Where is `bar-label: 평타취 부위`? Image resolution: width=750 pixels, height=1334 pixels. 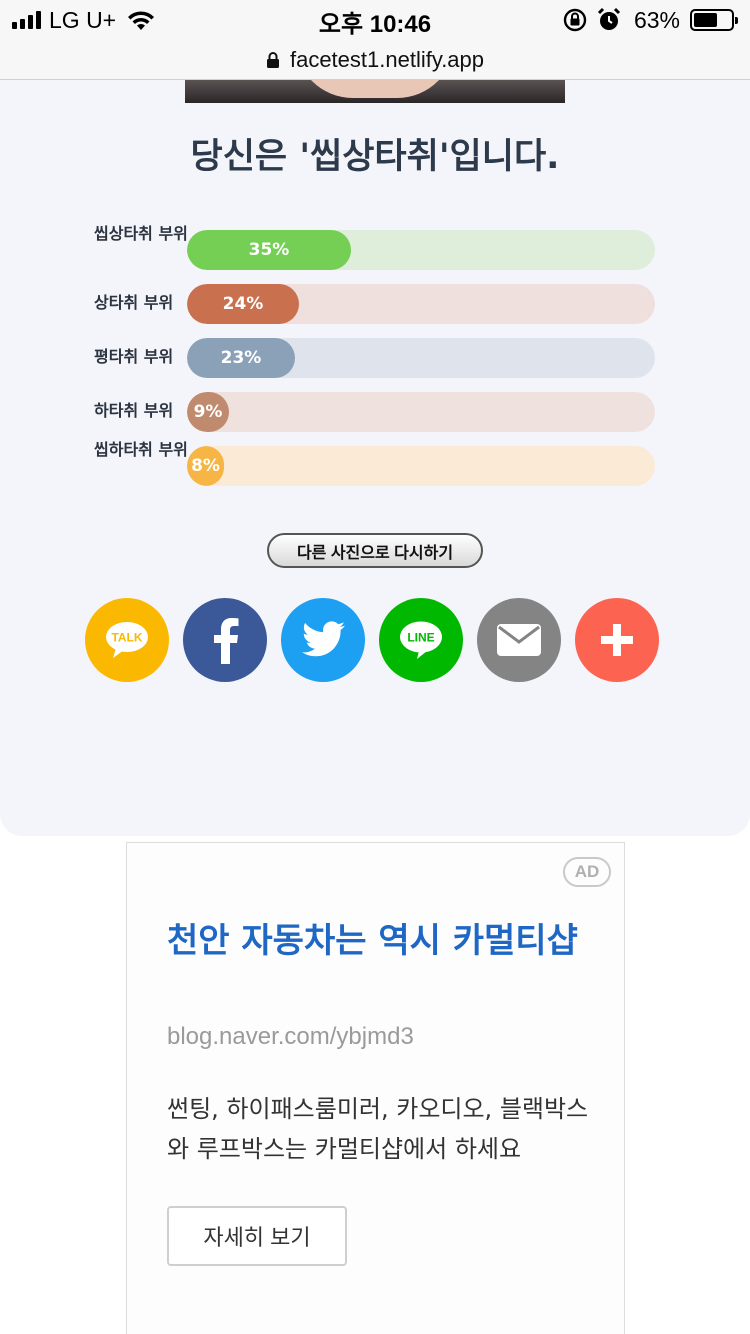
bar-label: 평타취 부위 is located at coordinates (134, 356).